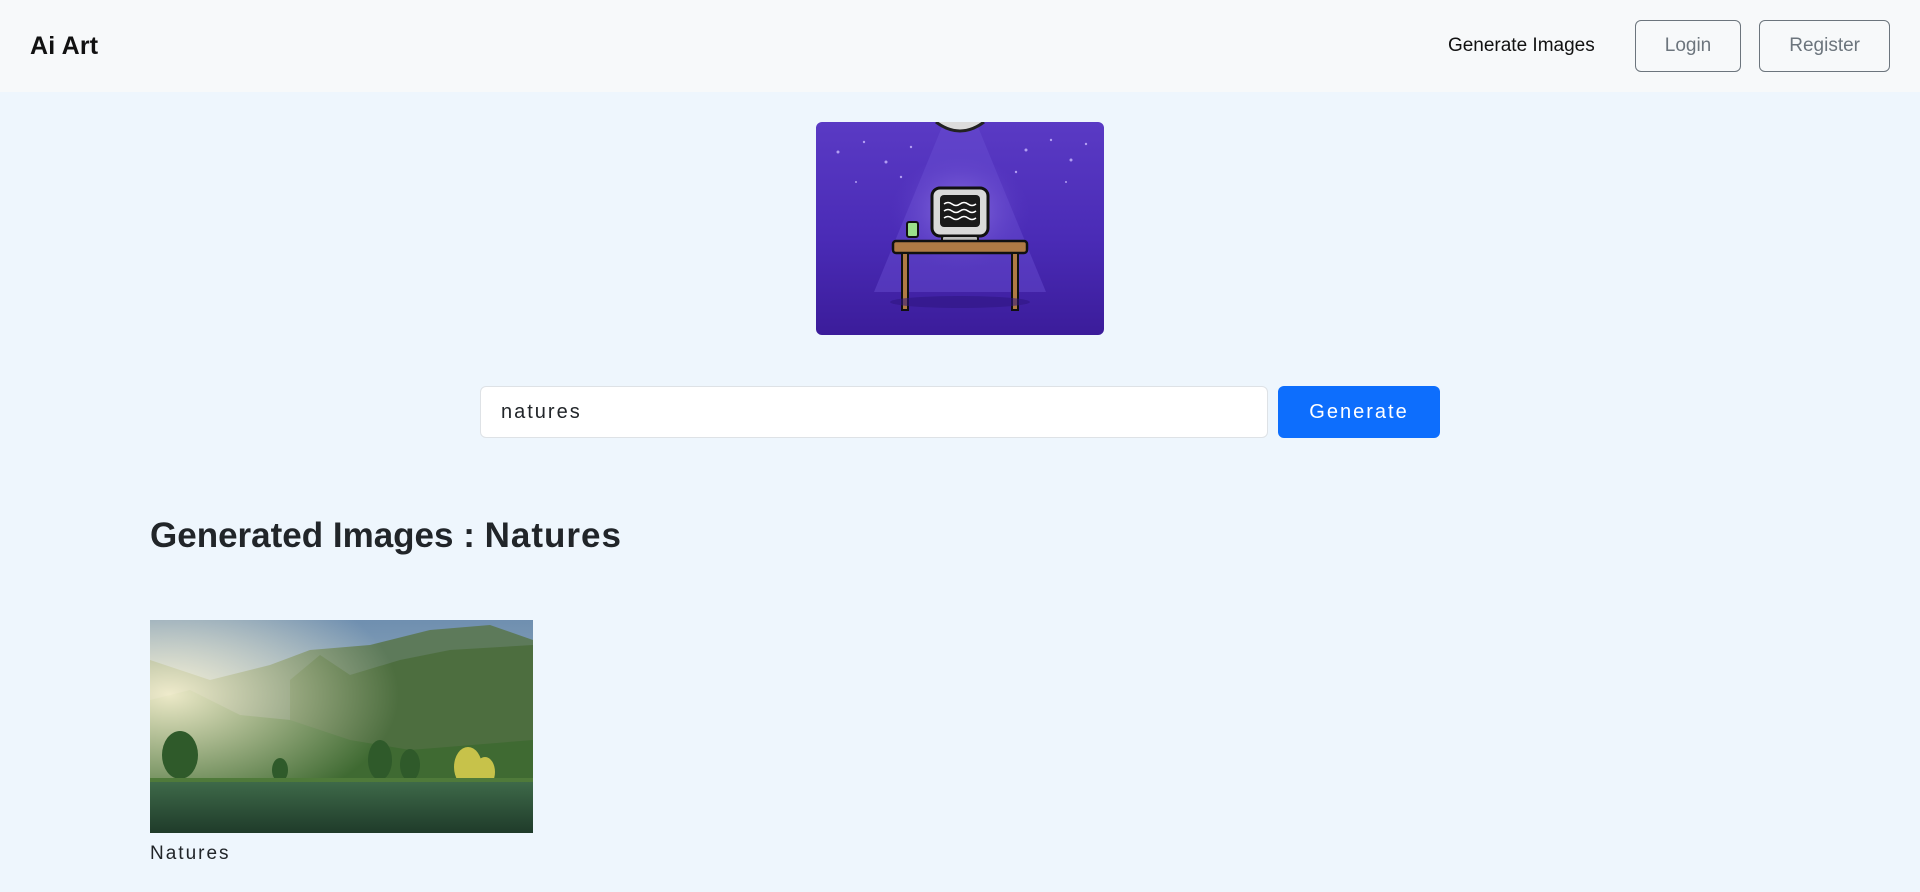  What do you see at coordinates (874, 412) in the screenshot?
I see `prompt-input` at bounding box center [874, 412].